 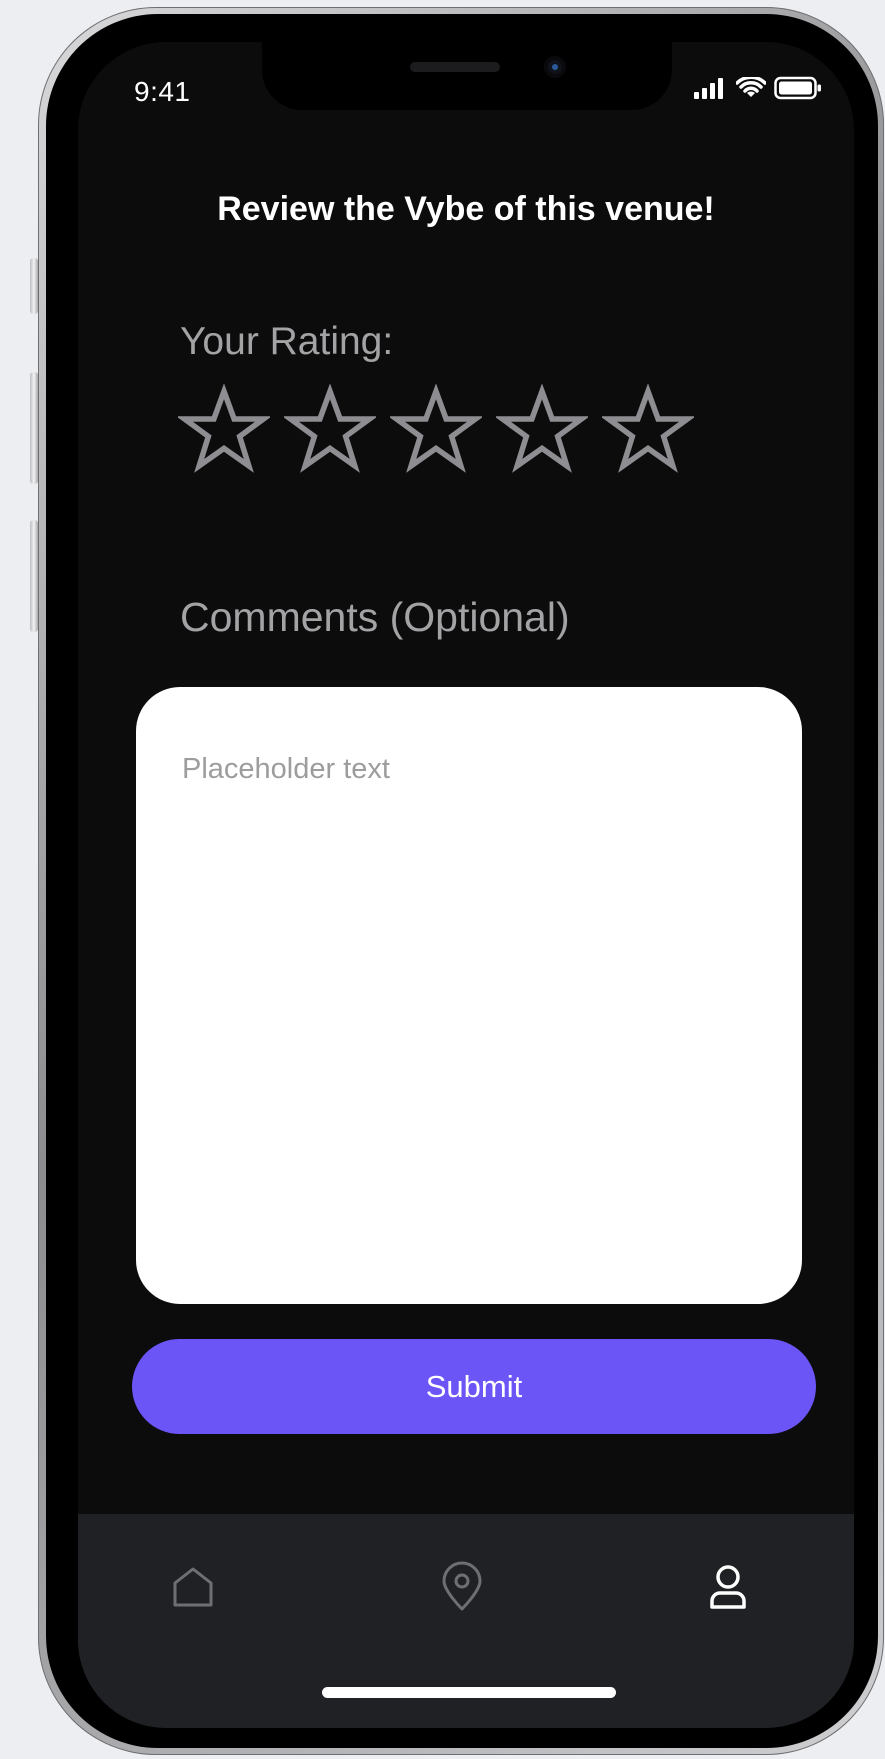 I want to click on tab-bar, so click(x=466, y=1621).